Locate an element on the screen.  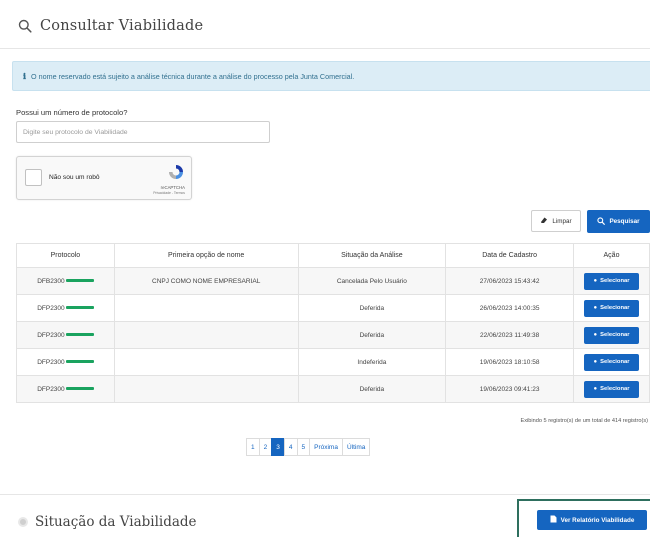
recaptcha-logo-icon is located at coordinates (176, 174).